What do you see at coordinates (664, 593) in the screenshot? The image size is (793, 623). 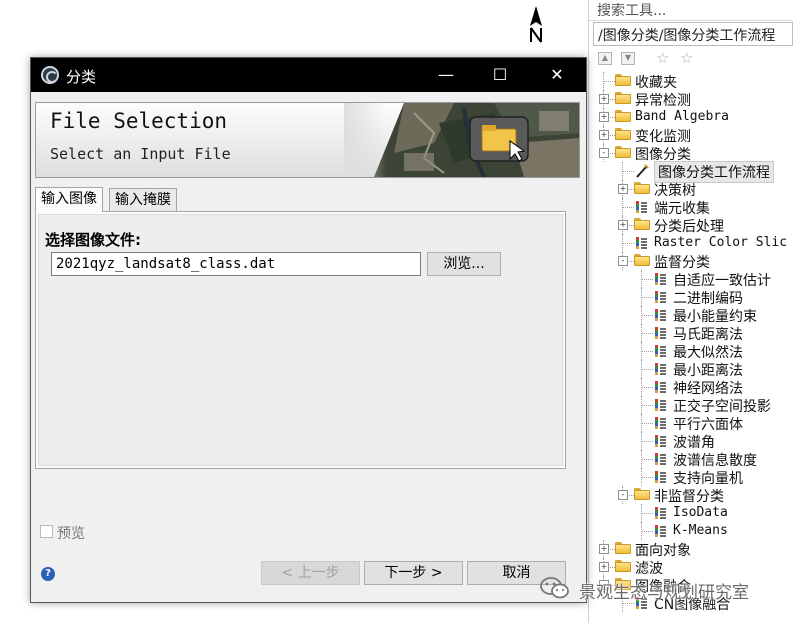 I see `watermark-text: 景观生态与规划研究室` at bounding box center [664, 593].